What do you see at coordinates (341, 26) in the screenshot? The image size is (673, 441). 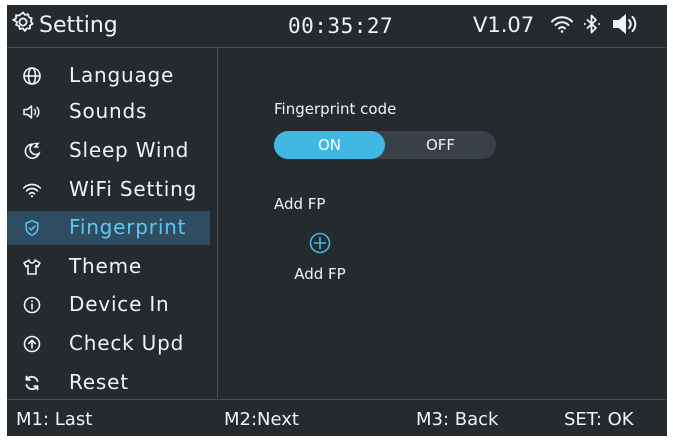 I see `clock: 00:35:27` at bounding box center [341, 26].